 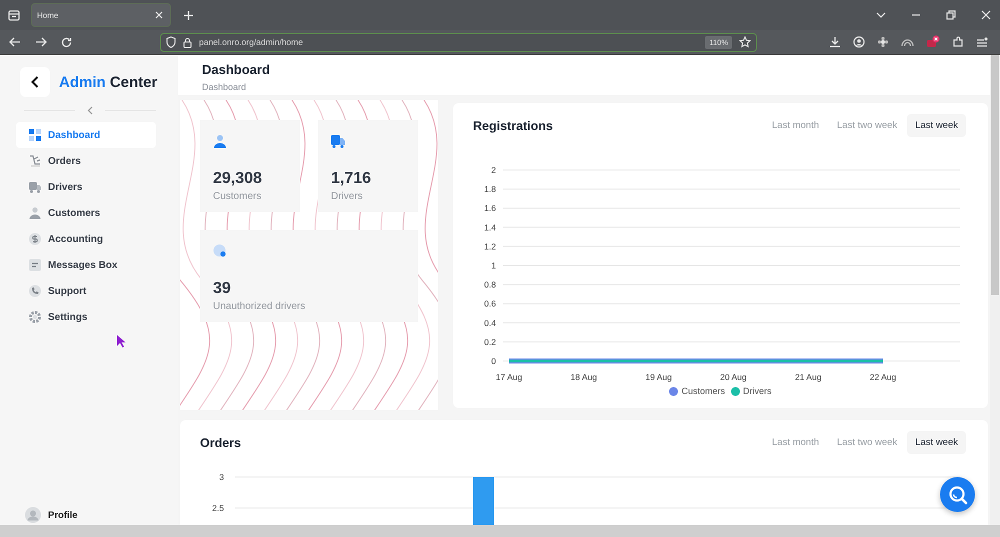 What do you see at coordinates (490, 227) in the screenshot?
I see `y-tick-label: 1.4` at bounding box center [490, 227].